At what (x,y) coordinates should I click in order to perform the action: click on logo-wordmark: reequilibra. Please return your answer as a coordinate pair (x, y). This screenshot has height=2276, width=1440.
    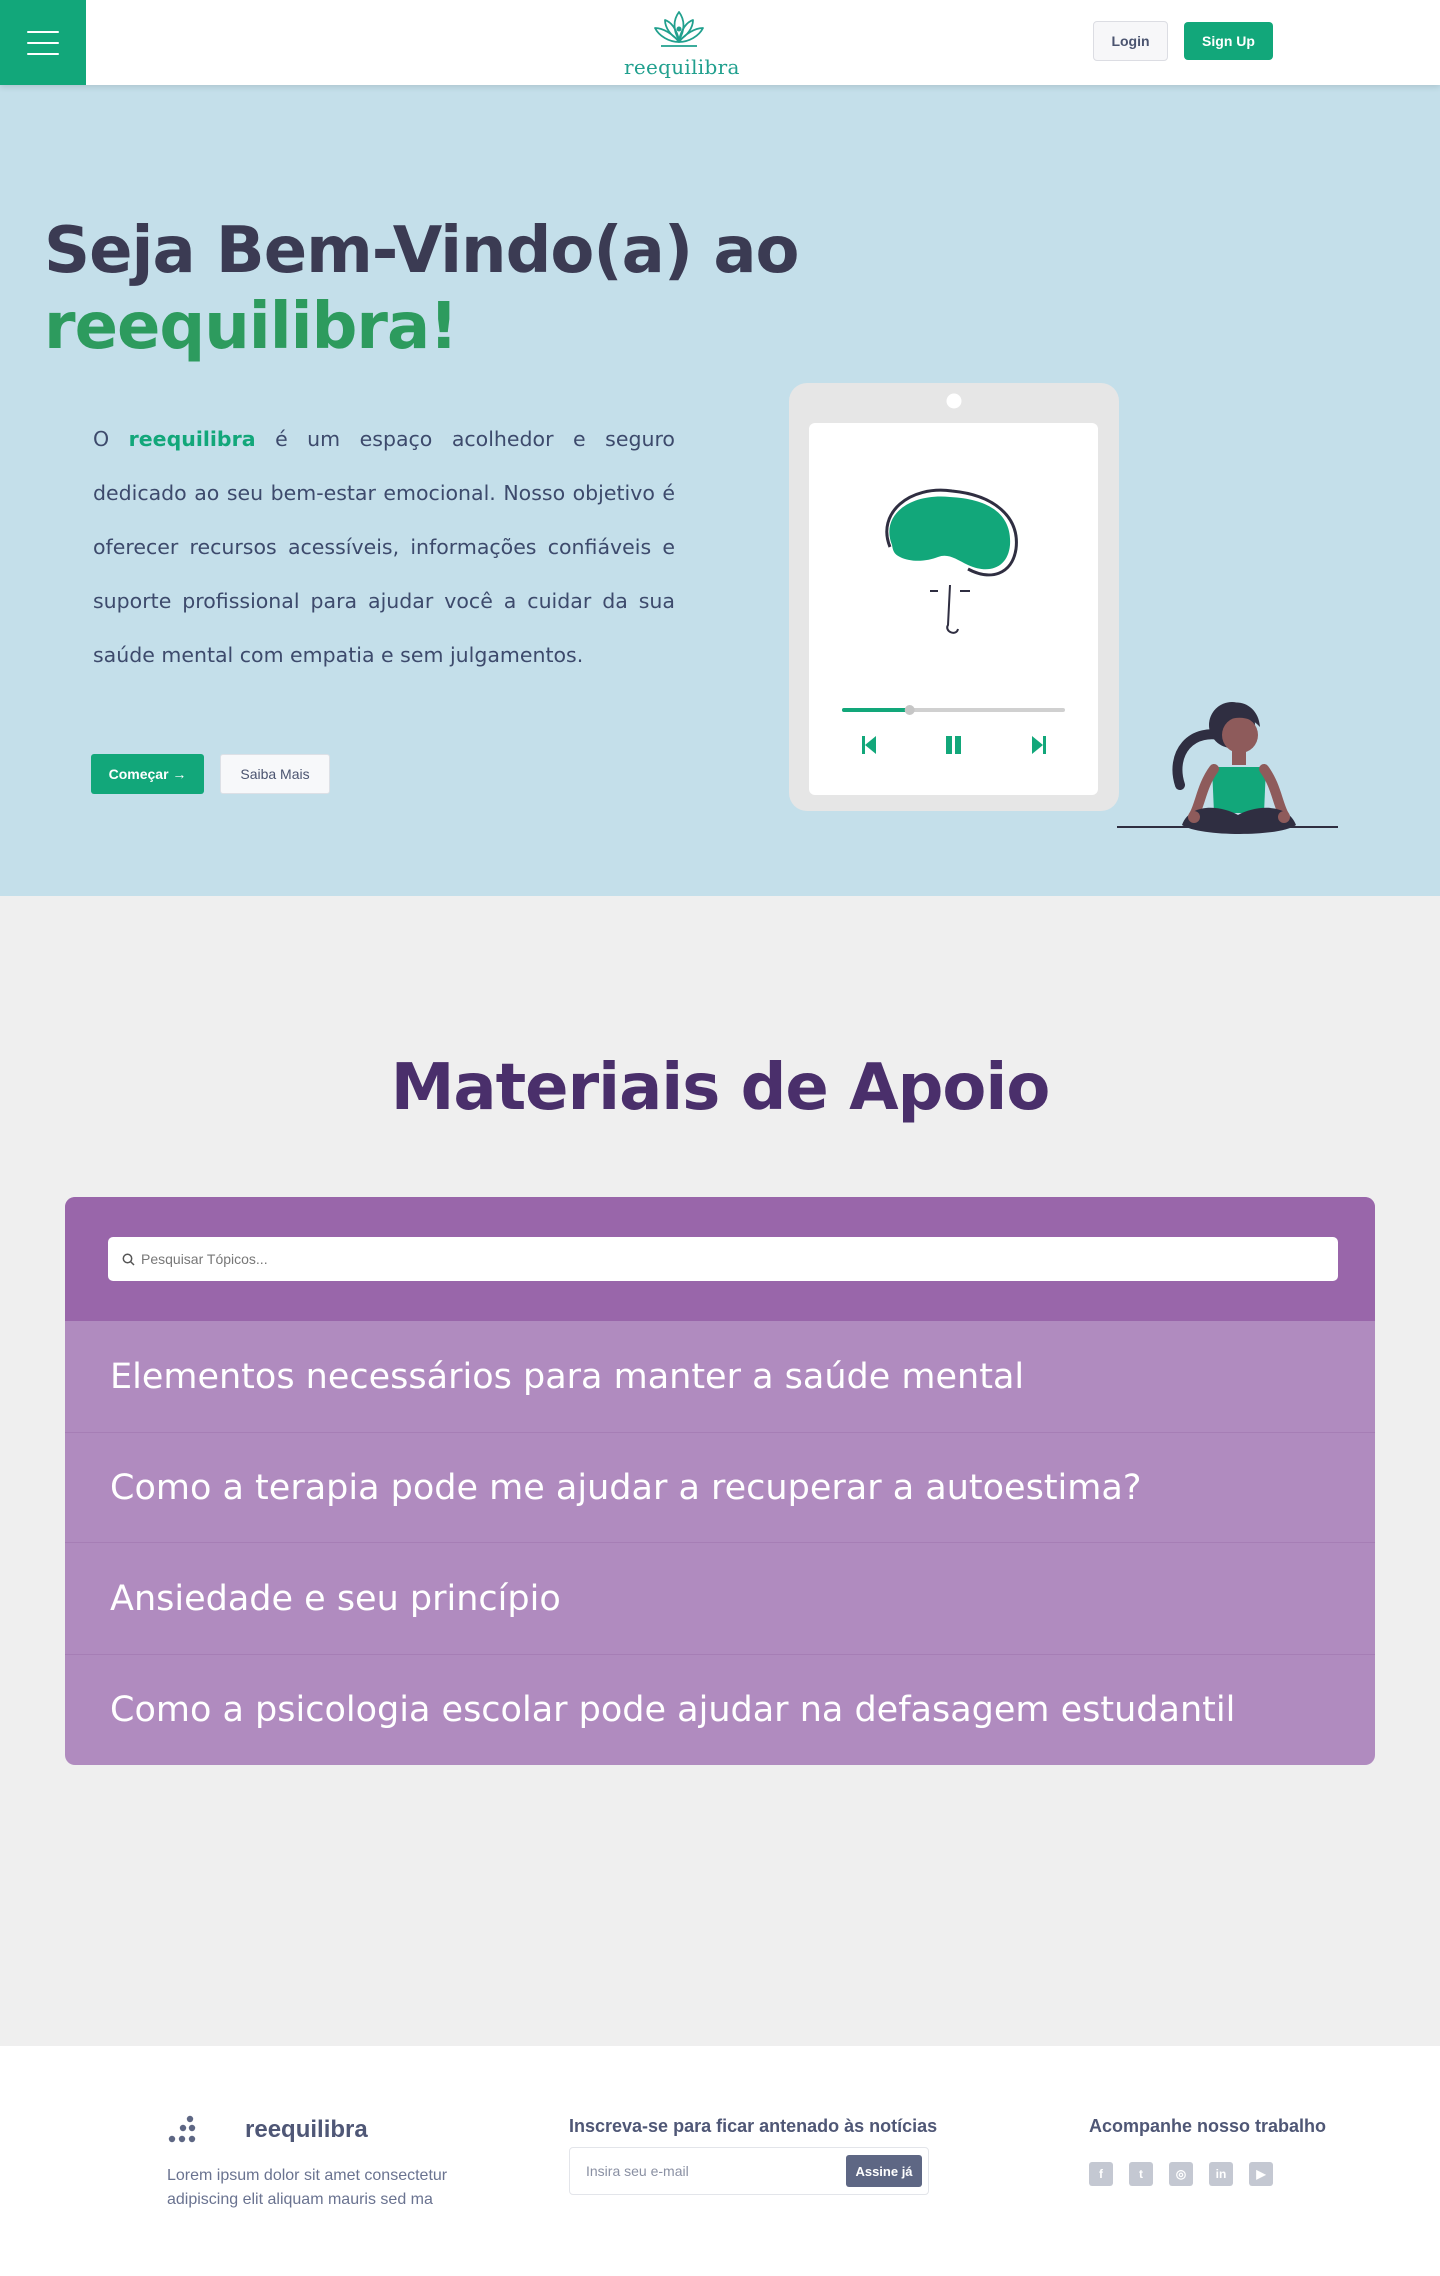
    Looking at the image, I should click on (682, 67).